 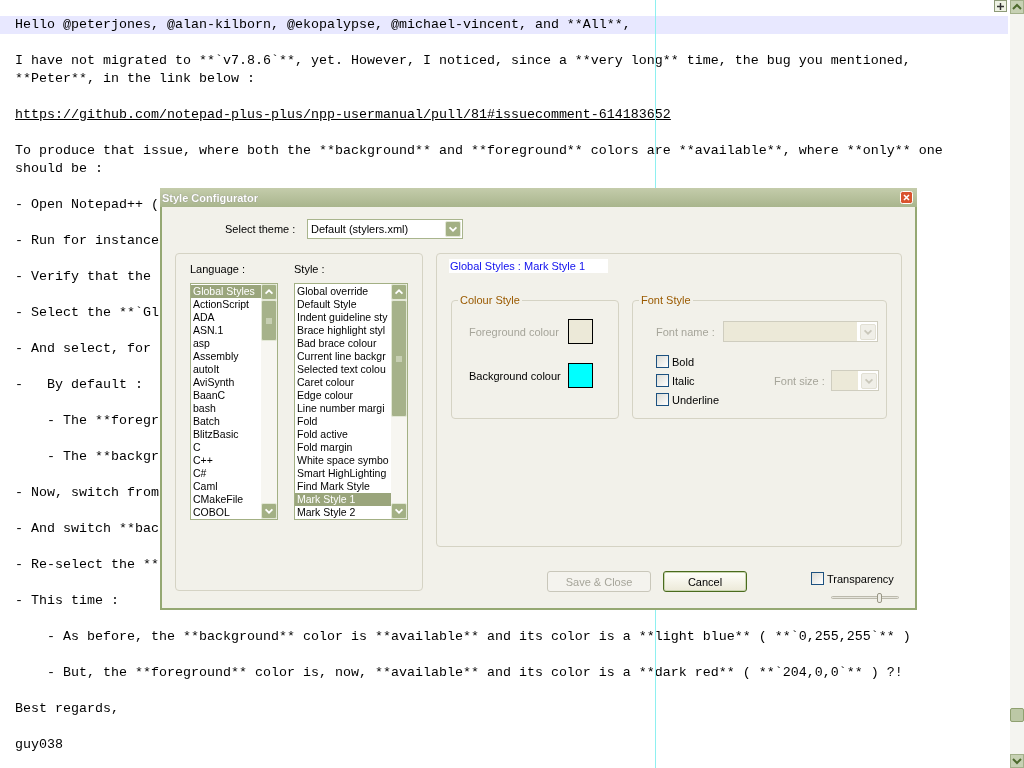 I want to click on list-item: ActionScript, so click(x=226, y=304).